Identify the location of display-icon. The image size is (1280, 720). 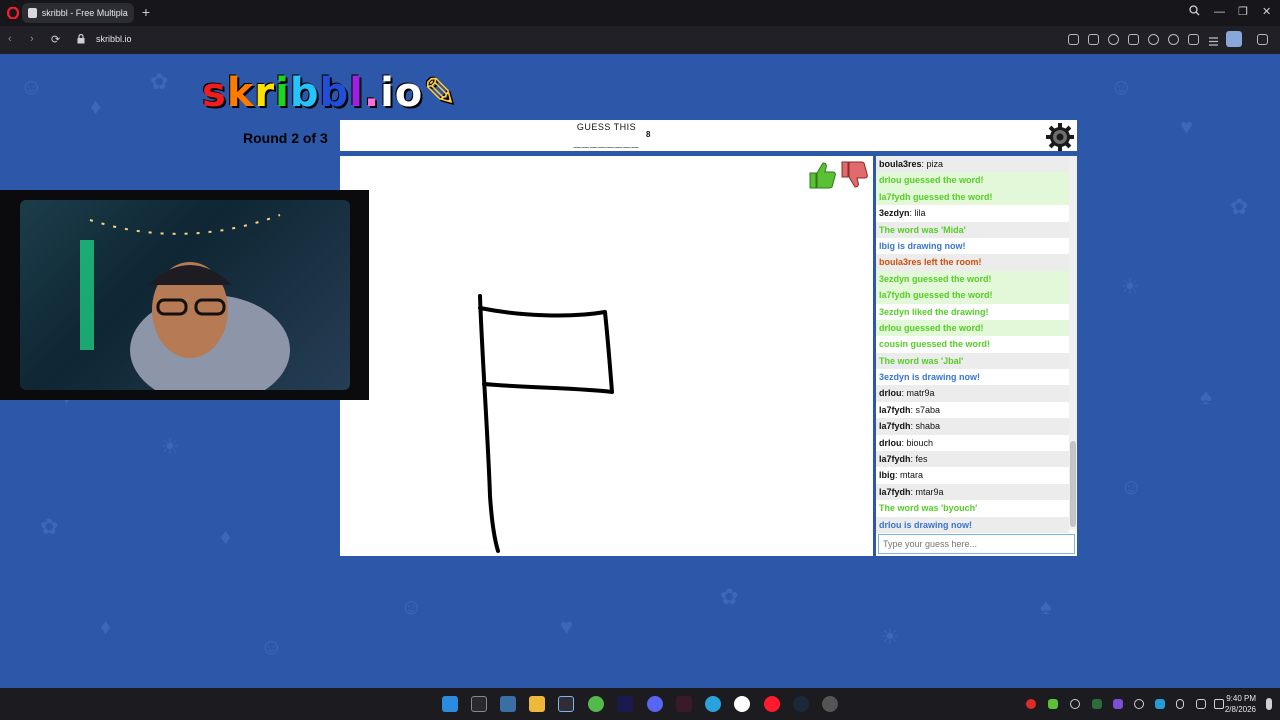
(1201, 704).